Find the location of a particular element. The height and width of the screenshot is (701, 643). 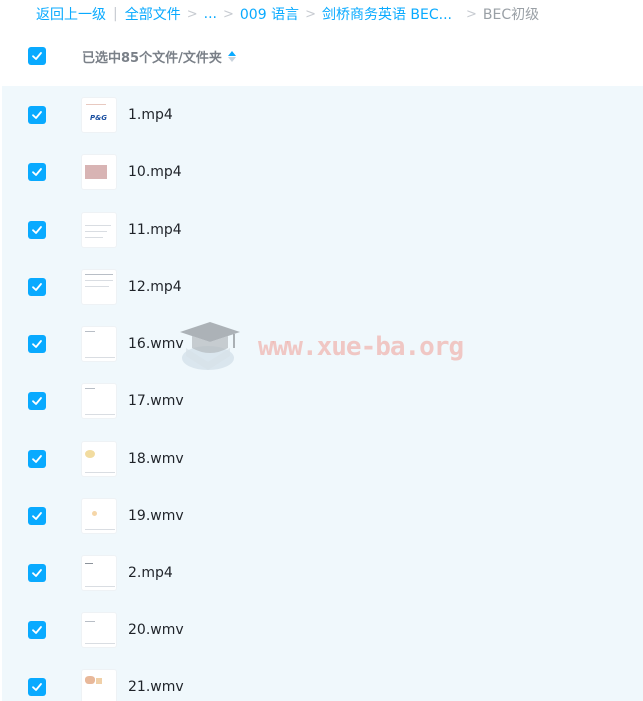

breadcrumb-all-files: 全部文件 is located at coordinates (153, 14).